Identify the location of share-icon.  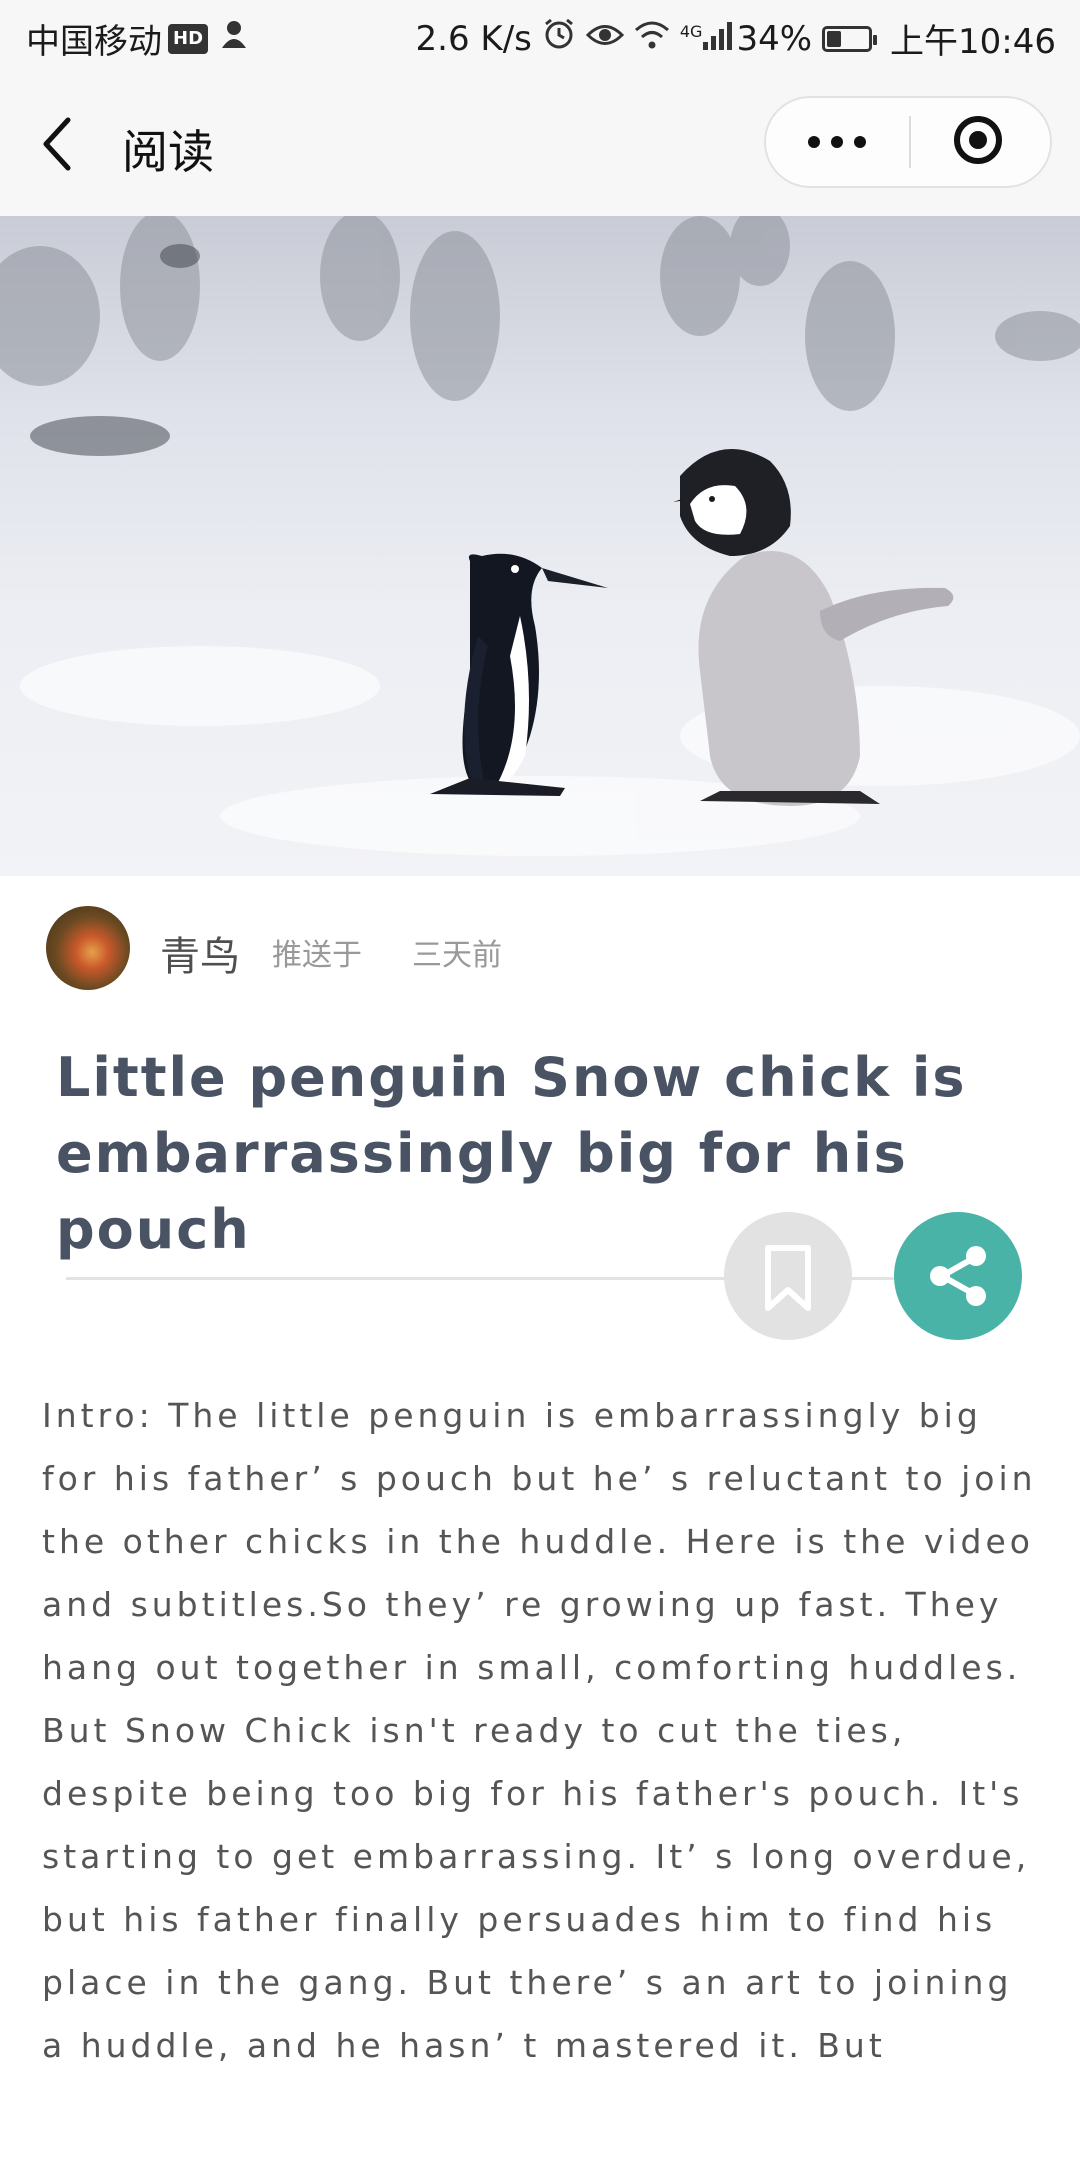
(958, 1276).